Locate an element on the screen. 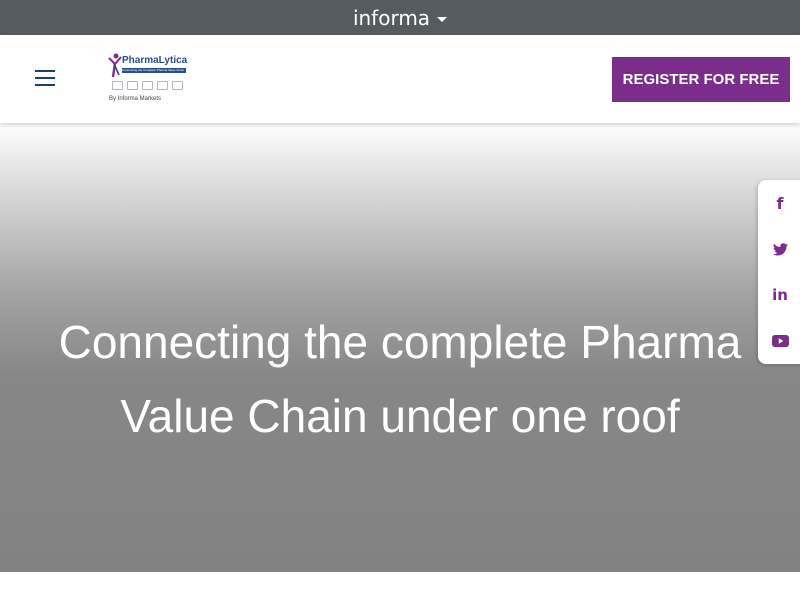 The height and width of the screenshot is (600, 800). hero-title-line-2: Value Chain under one roof is located at coordinates (400, 416).